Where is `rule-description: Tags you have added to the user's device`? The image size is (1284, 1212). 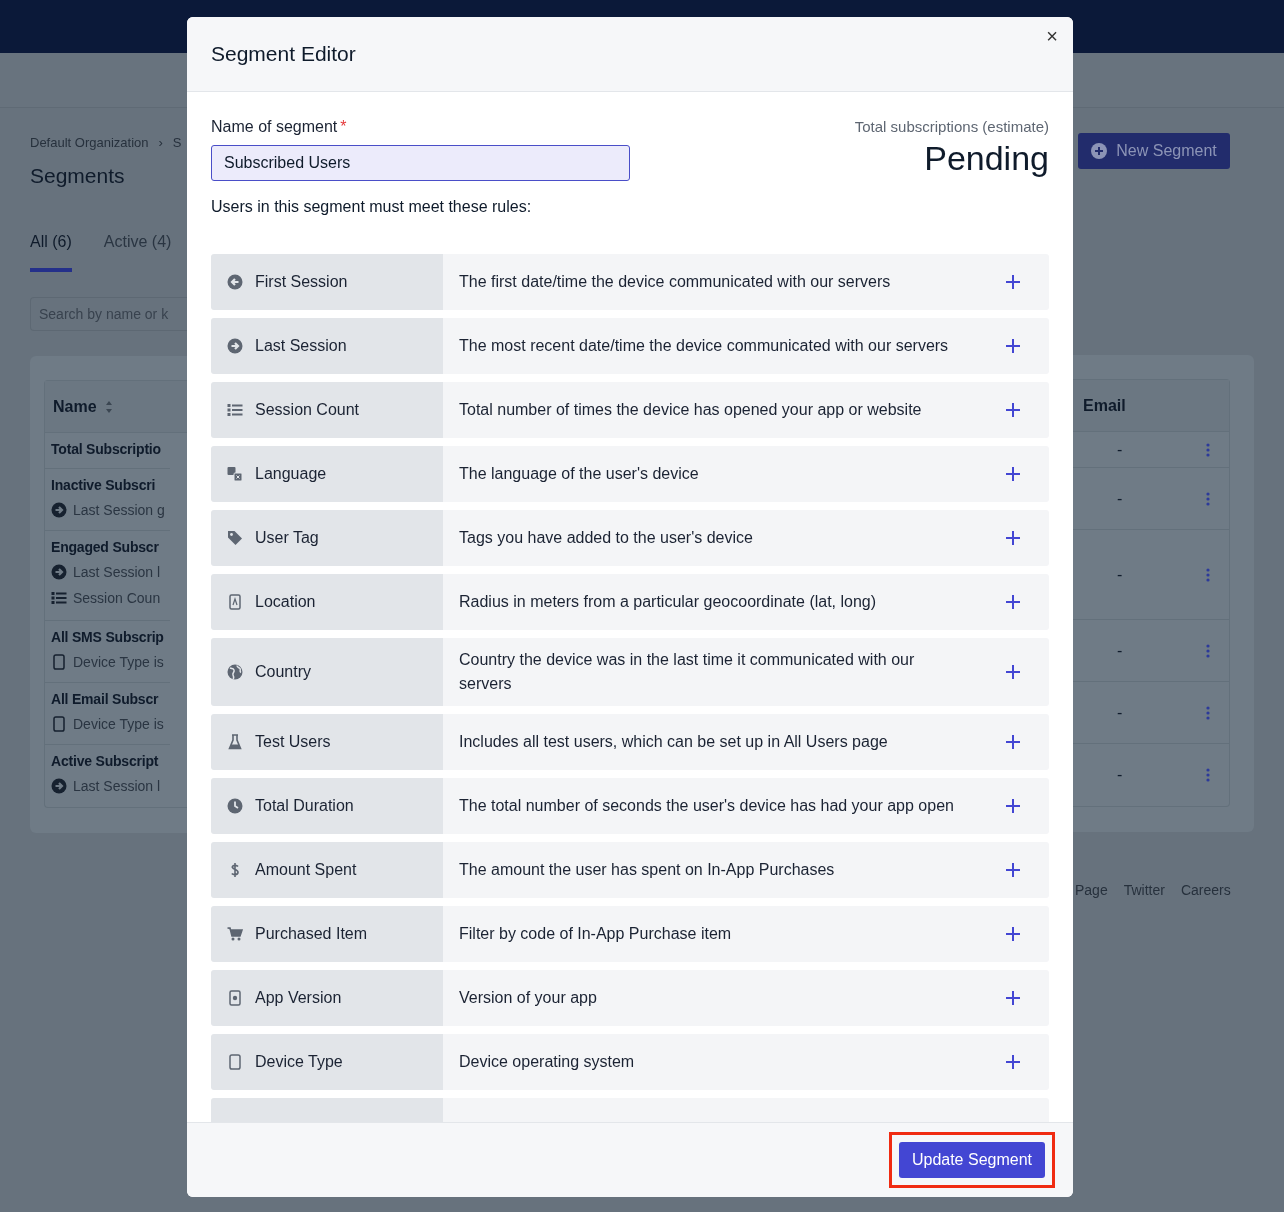 rule-description: Tags you have added to the user's device is located at coordinates (606, 538).